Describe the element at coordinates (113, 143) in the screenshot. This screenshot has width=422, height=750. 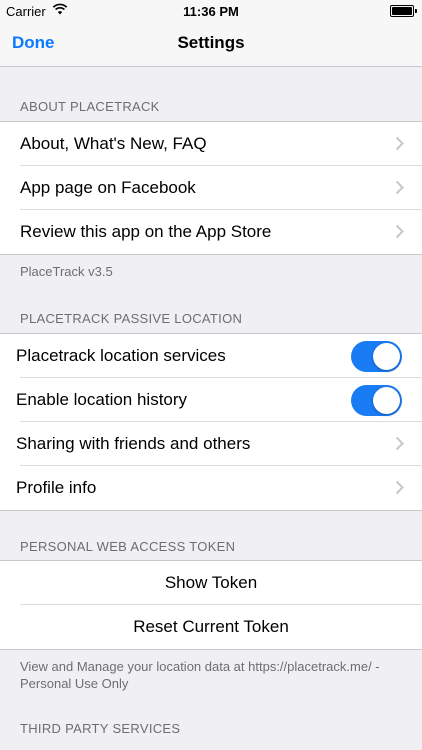
I see `row-label: About, What's New, FAQ` at that location.